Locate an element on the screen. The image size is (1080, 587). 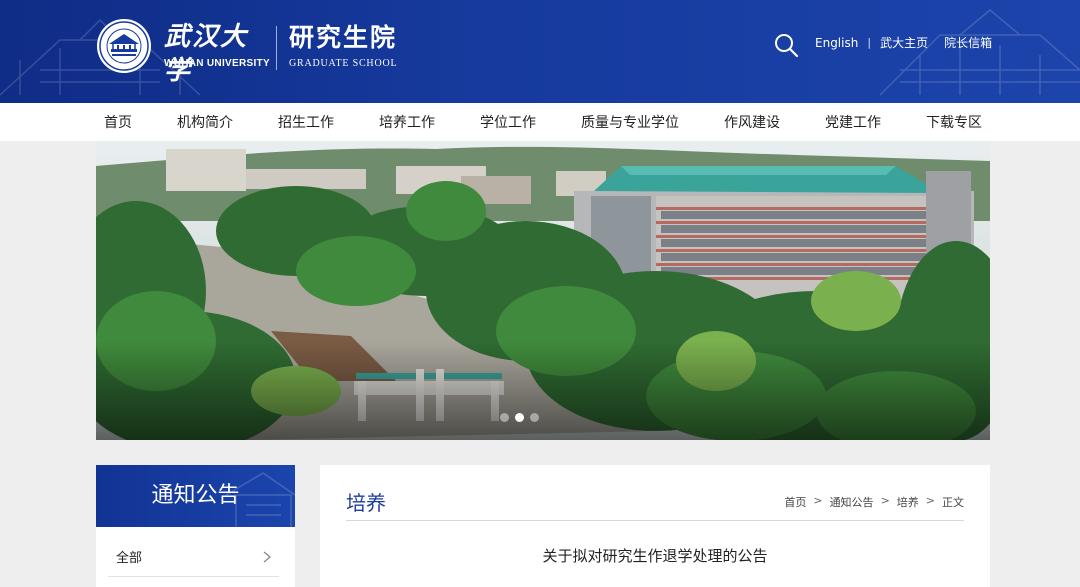
chevron-right-icon is located at coordinates (267, 556).